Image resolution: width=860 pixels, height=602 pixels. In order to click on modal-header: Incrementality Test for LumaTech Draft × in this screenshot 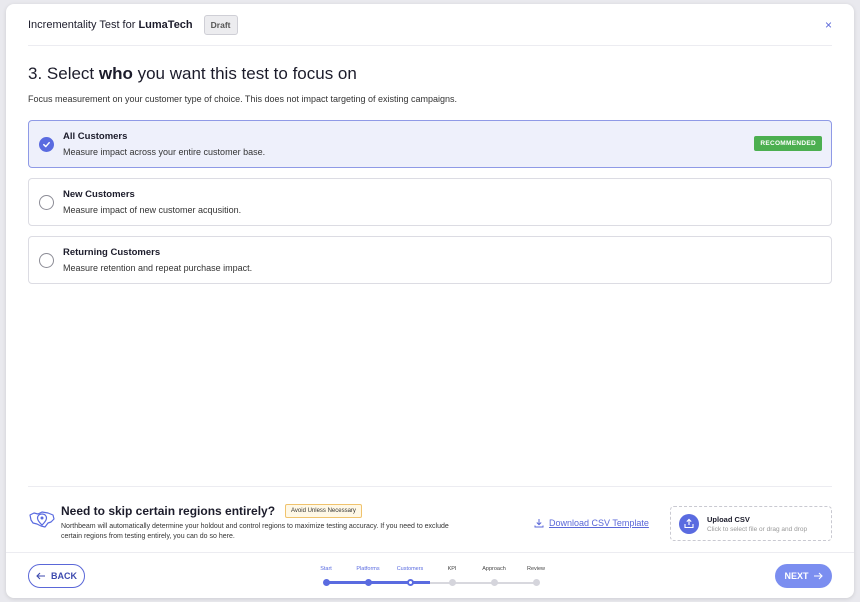, I will do `click(430, 25)`.